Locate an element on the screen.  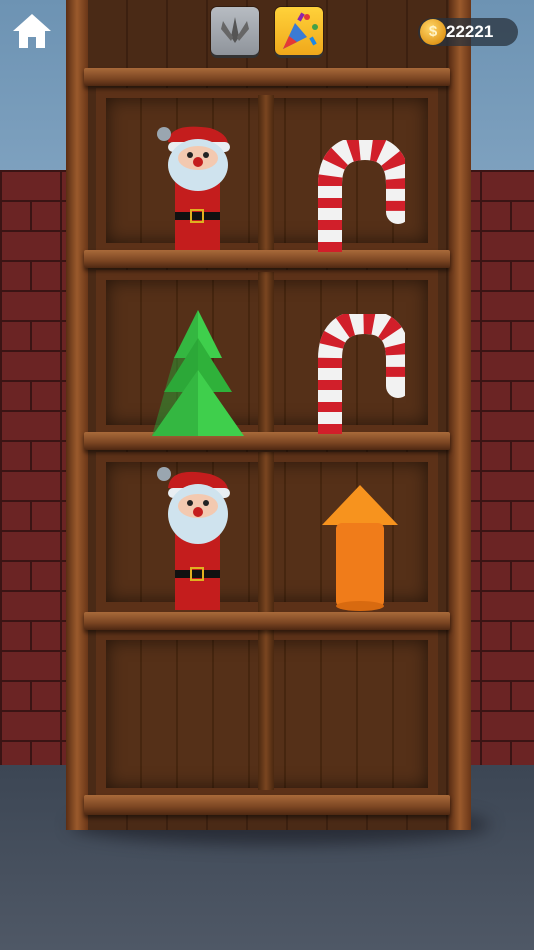
firework-rocket is located at coordinates (360, 548).